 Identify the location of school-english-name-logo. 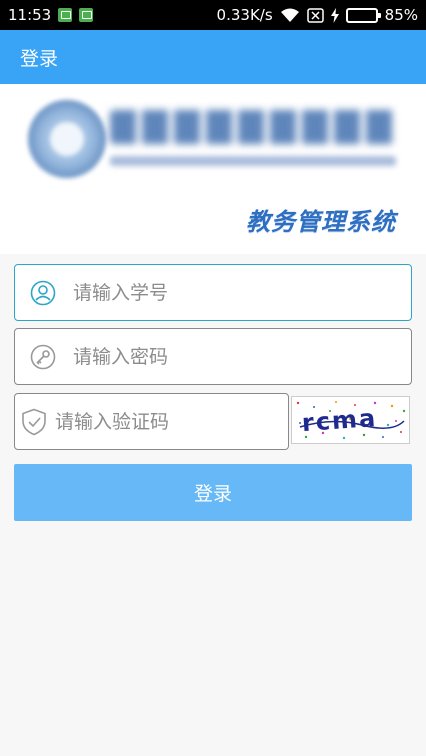
(253, 161).